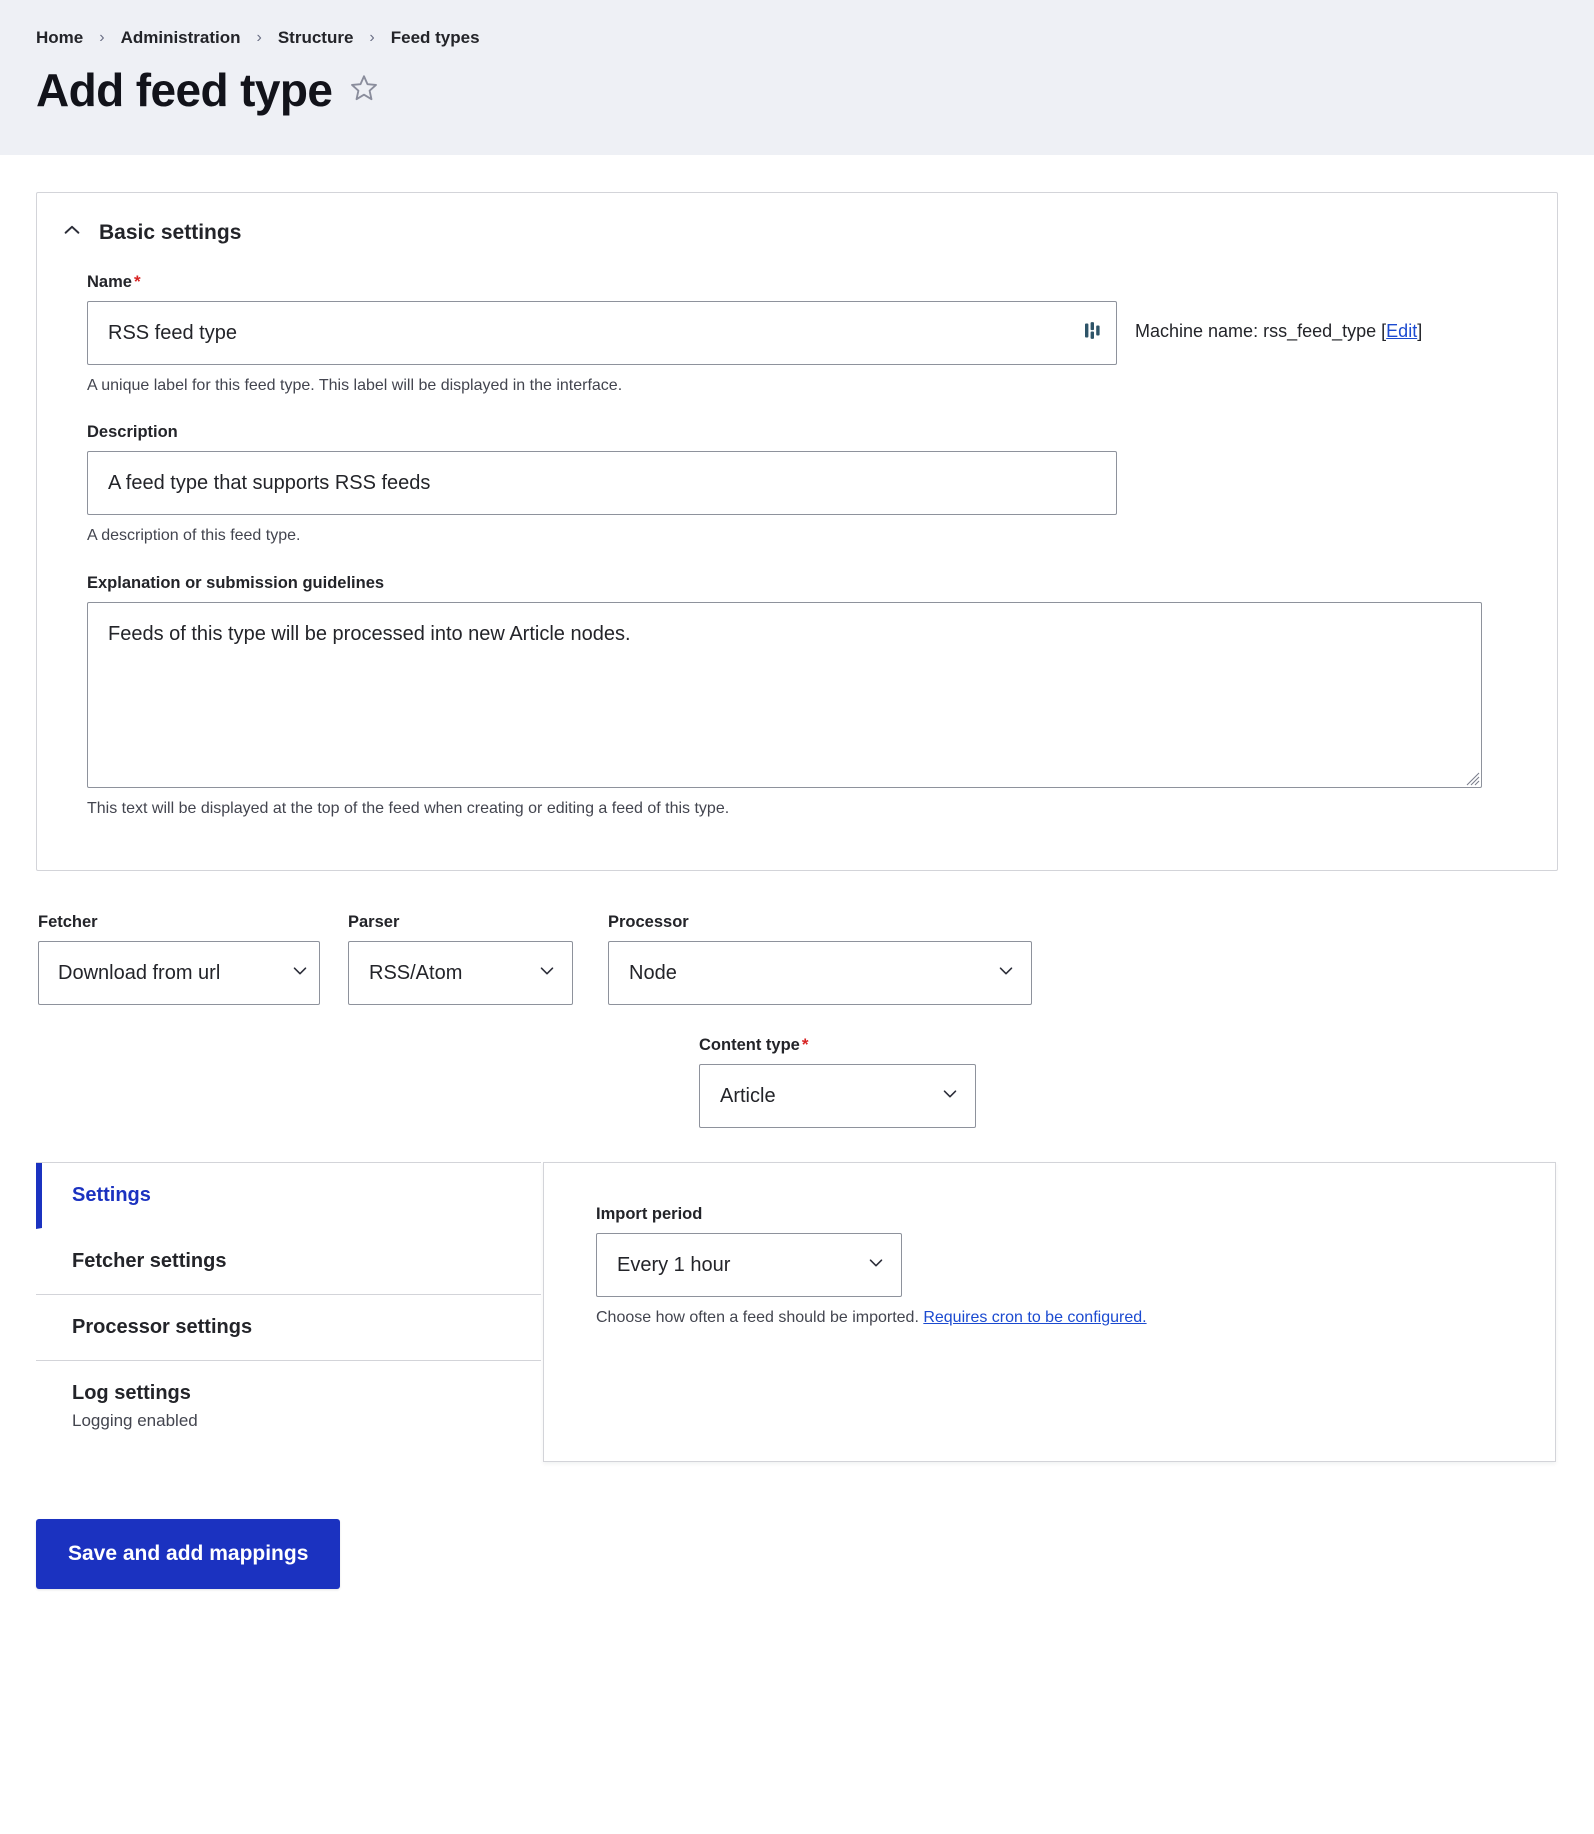 Image resolution: width=1594 pixels, height=1834 pixels. Describe the element at coordinates (188, 1554) in the screenshot. I see `save-and-add-mappings-button: Save and add mappings` at that location.